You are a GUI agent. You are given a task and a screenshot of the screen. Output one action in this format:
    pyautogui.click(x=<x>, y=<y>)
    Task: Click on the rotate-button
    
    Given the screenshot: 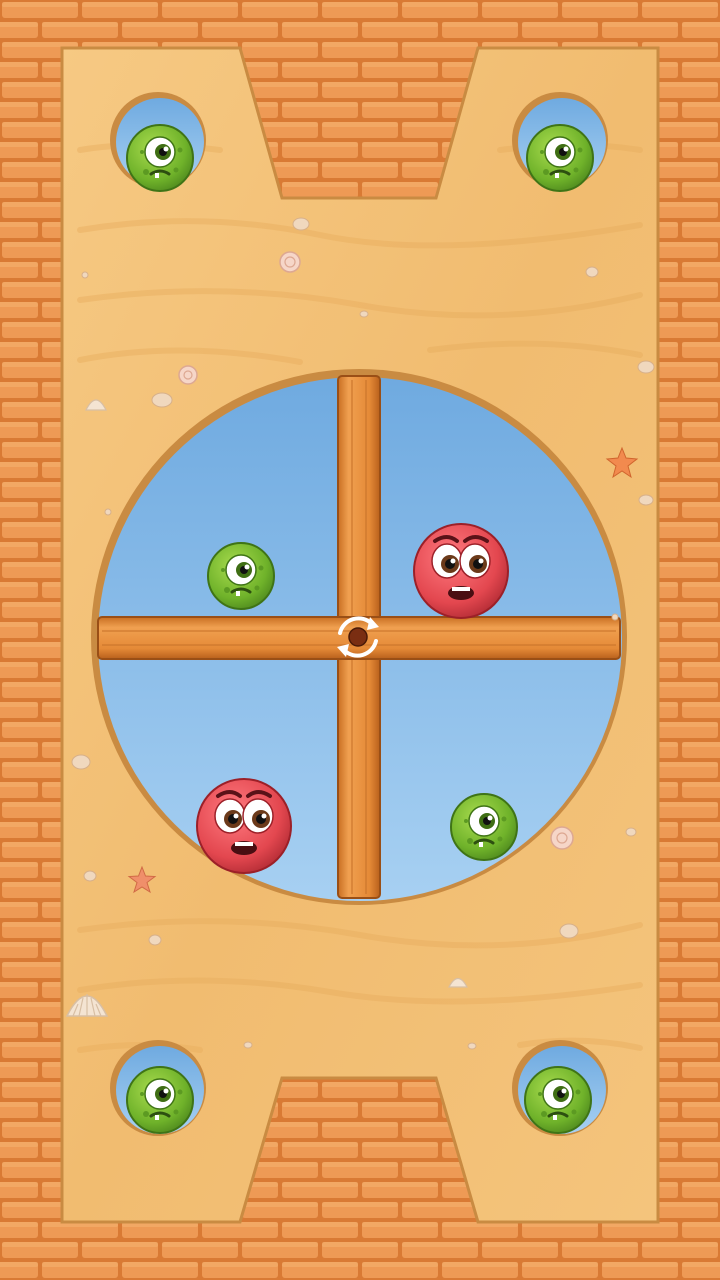 What is the action you would take?
    pyautogui.click(x=358, y=637)
    